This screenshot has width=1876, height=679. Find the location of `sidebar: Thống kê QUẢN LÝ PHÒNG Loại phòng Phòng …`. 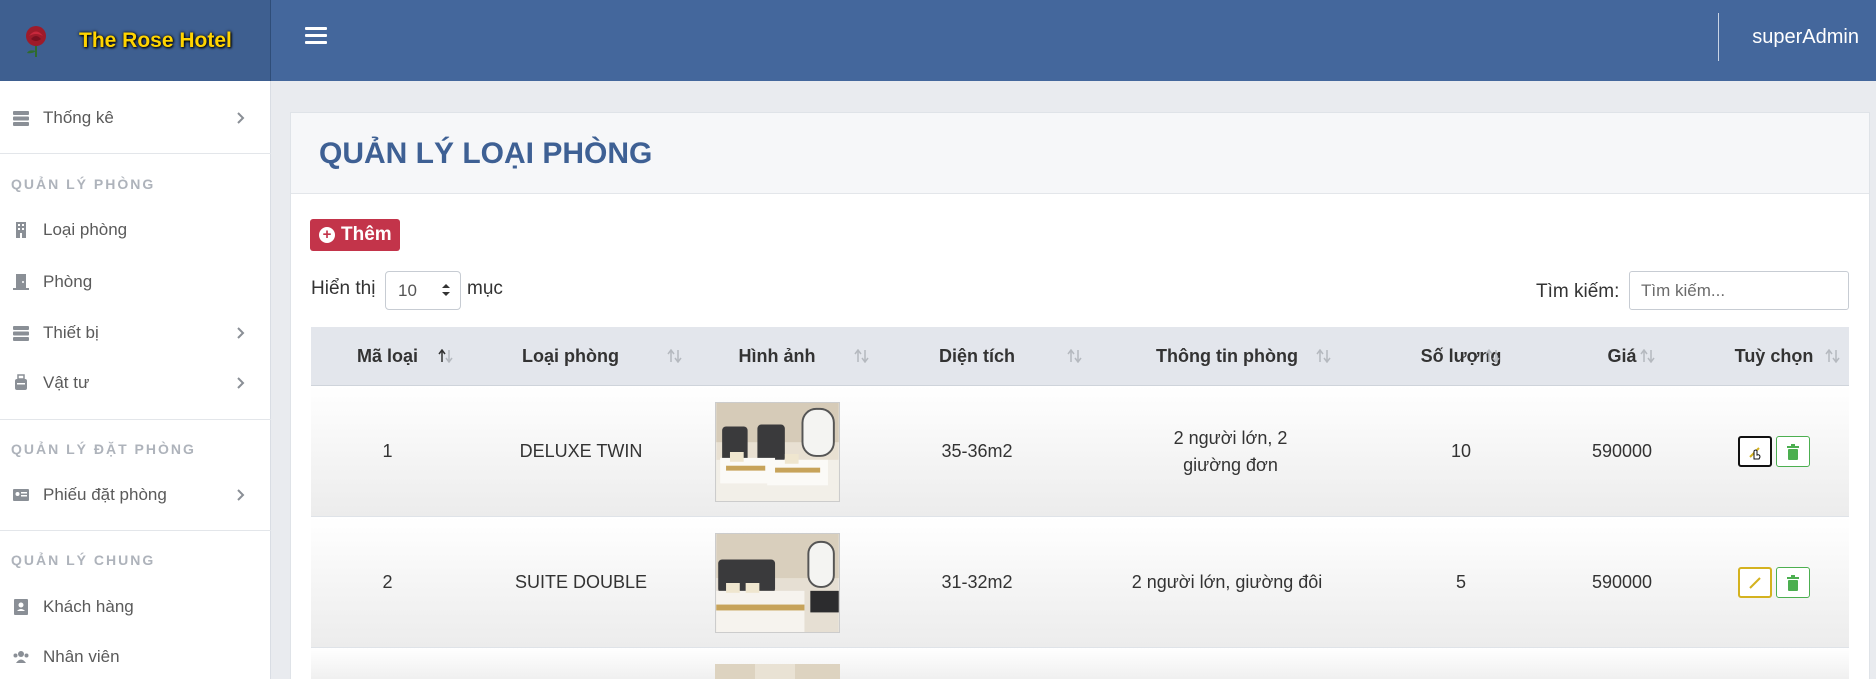

sidebar: Thống kê QUẢN LÝ PHÒNG Loại phòng Phòng … is located at coordinates (135, 380).